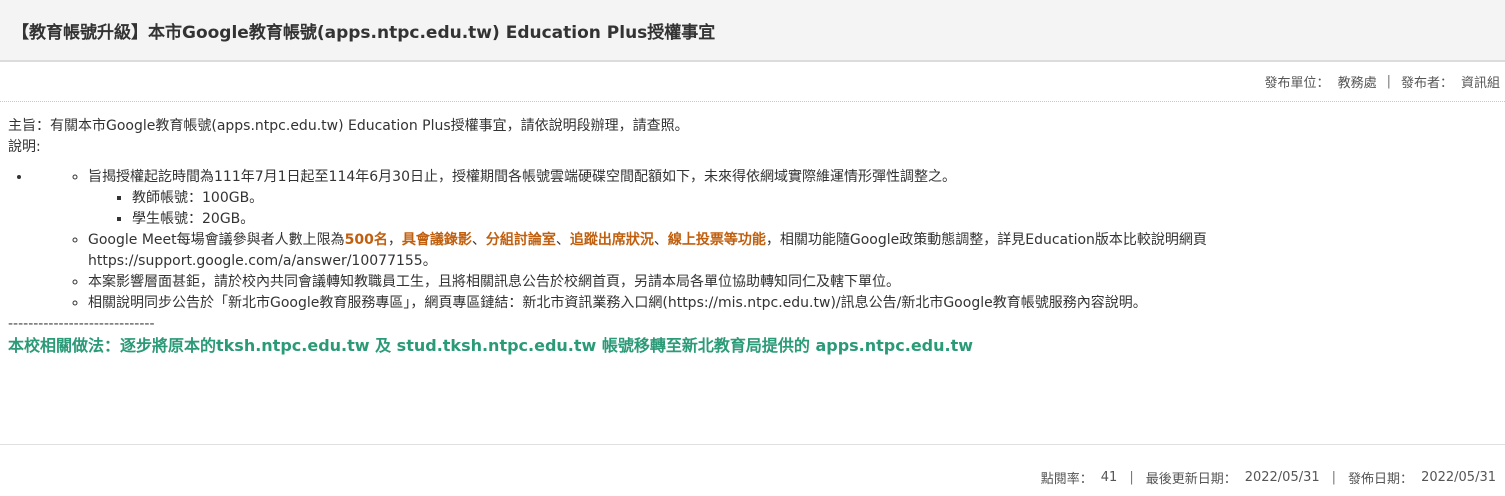 The height and width of the screenshot is (496, 1505). What do you see at coordinates (562, 240) in the screenshot?
I see `meet-text-g: 、` at bounding box center [562, 240].